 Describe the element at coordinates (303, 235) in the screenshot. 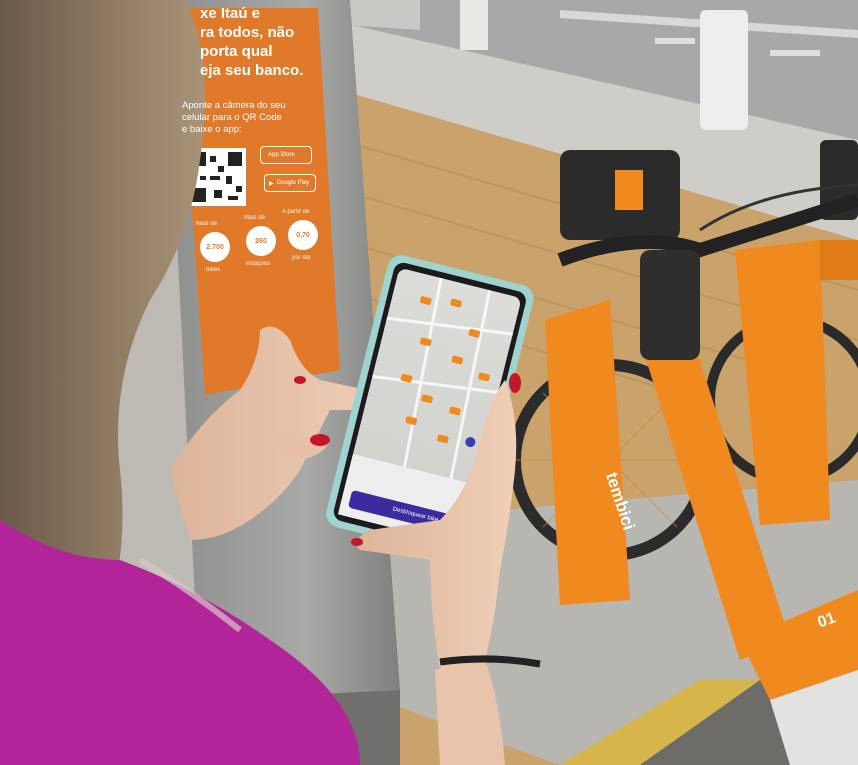

I see `stat-badge: 0,70` at that location.